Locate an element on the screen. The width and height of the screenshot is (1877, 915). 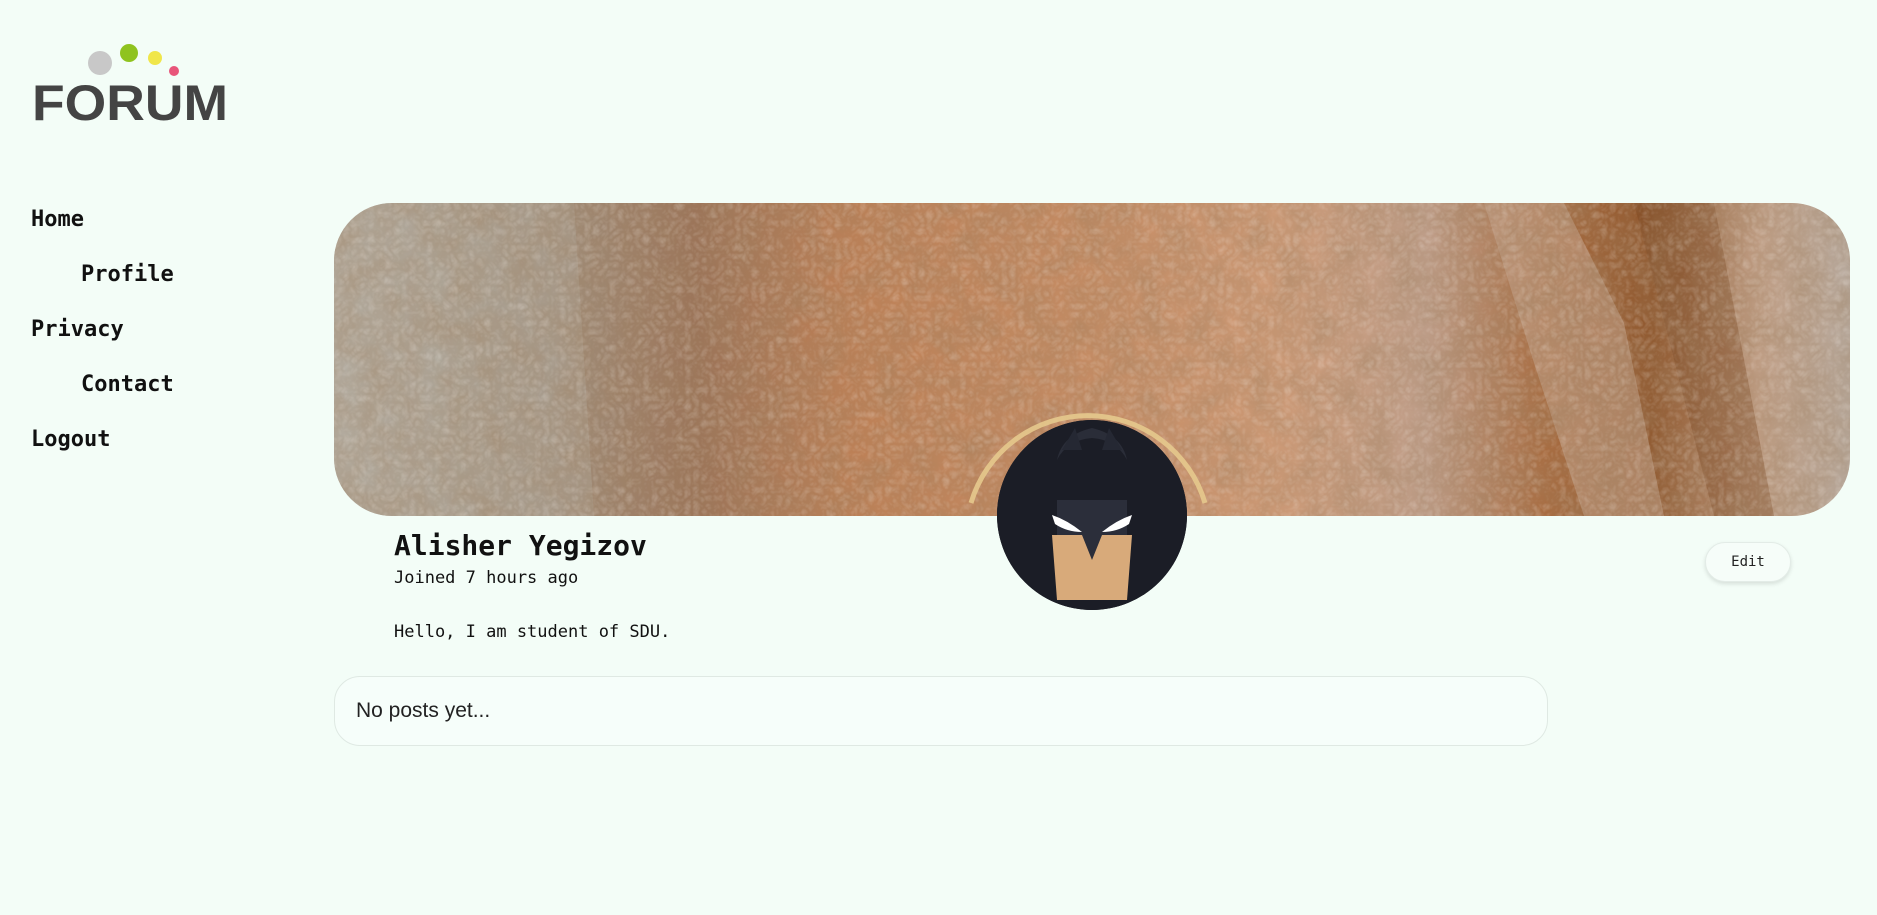
edit-profile-button: Edit is located at coordinates (1748, 562).